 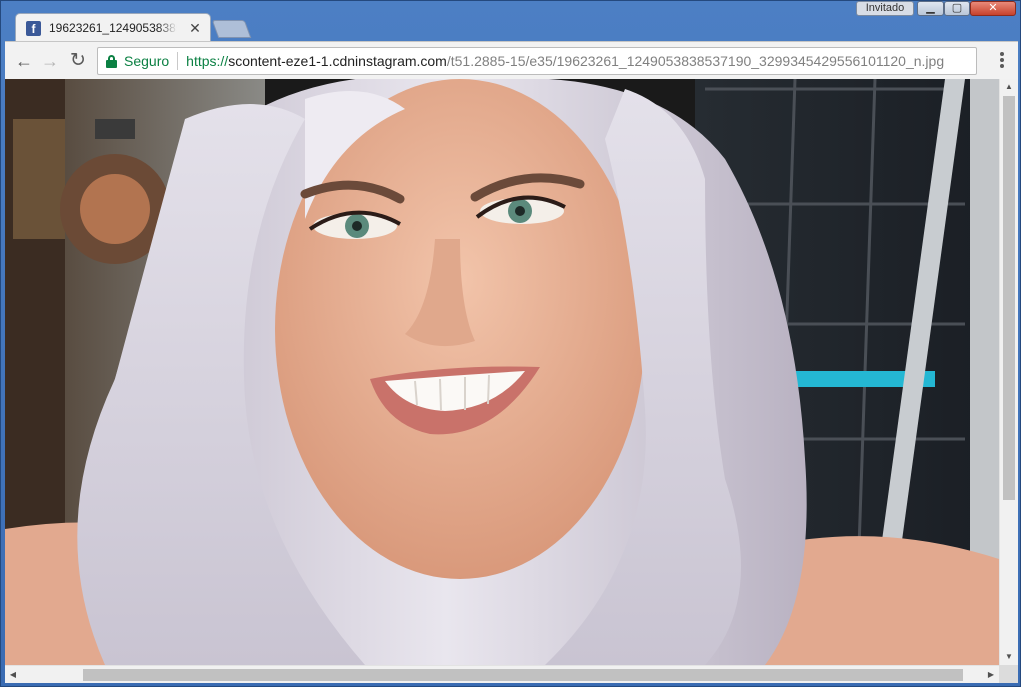 What do you see at coordinates (885, 8) in the screenshot?
I see `guest-profile-badge: Invitado` at bounding box center [885, 8].